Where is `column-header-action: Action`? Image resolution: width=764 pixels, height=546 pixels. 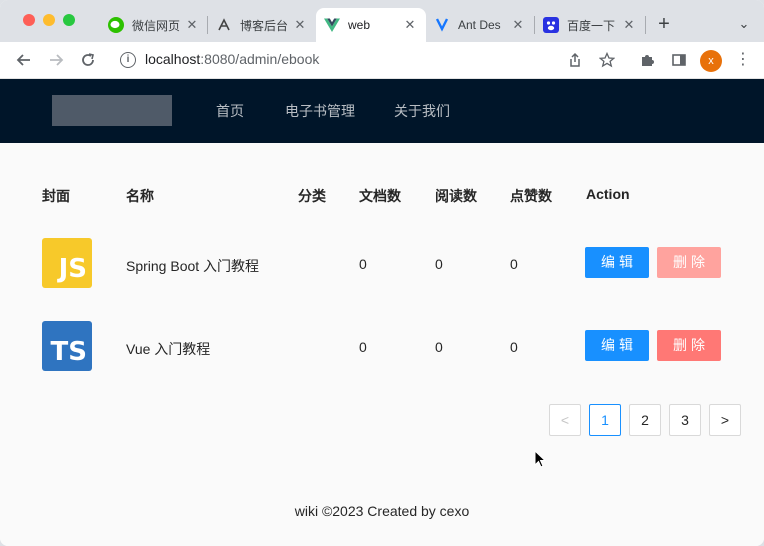 column-header-action: Action is located at coordinates (608, 194).